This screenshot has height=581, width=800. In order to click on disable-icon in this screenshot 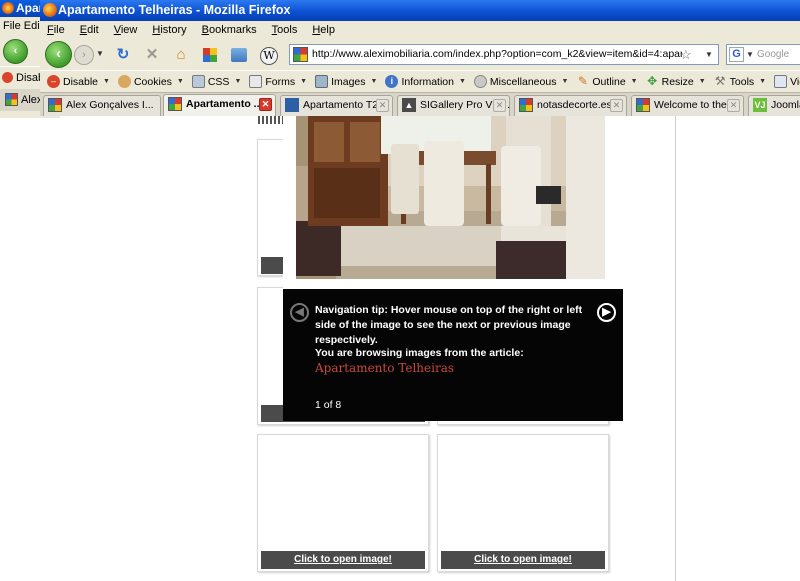, I will do `click(7, 77)`.